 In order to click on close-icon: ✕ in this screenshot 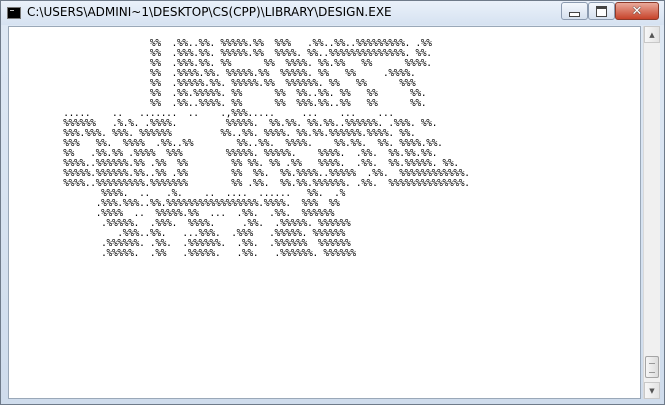, I will do `click(637, 11)`.